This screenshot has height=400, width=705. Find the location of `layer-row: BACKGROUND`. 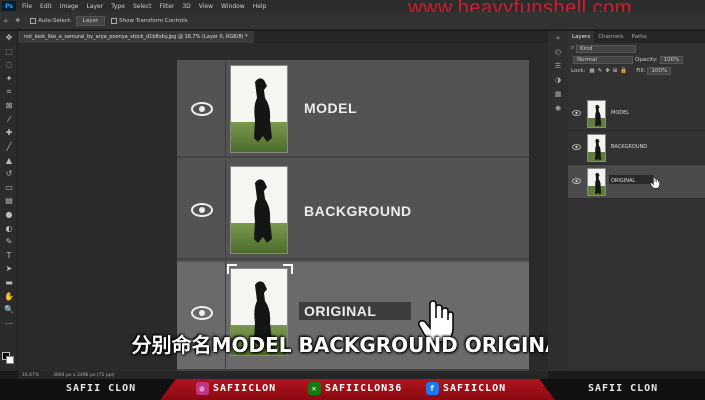

layer-row: BACKGROUND is located at coordinates (636, 148).